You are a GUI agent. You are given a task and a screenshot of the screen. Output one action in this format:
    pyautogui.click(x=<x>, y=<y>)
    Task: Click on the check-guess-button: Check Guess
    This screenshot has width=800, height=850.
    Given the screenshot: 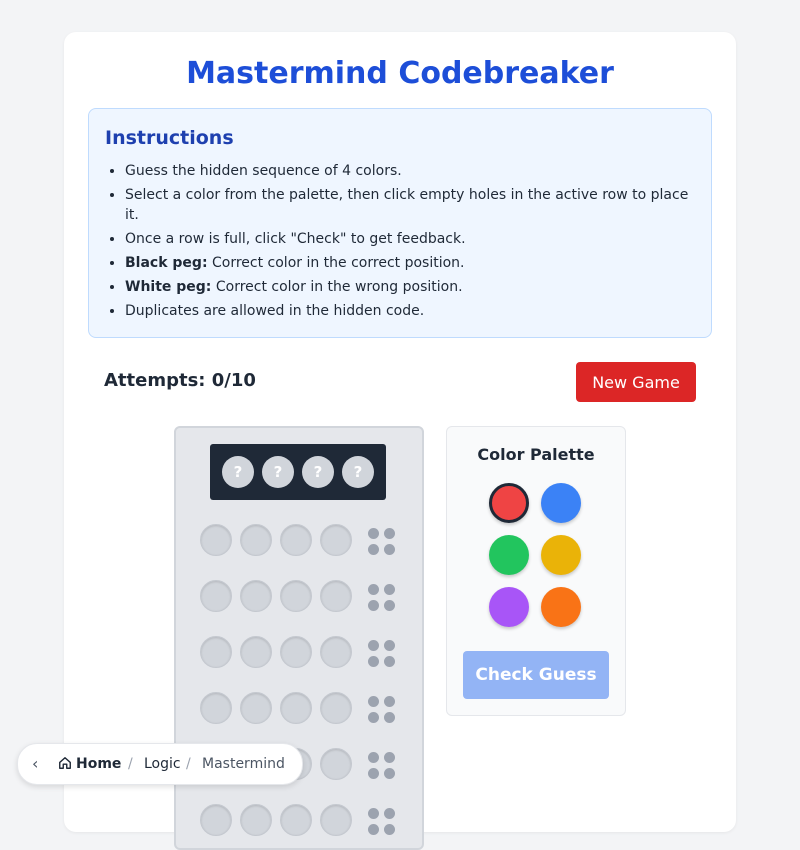 What is the action you would take?
    pyautogui.click(x=536, y=675)
    